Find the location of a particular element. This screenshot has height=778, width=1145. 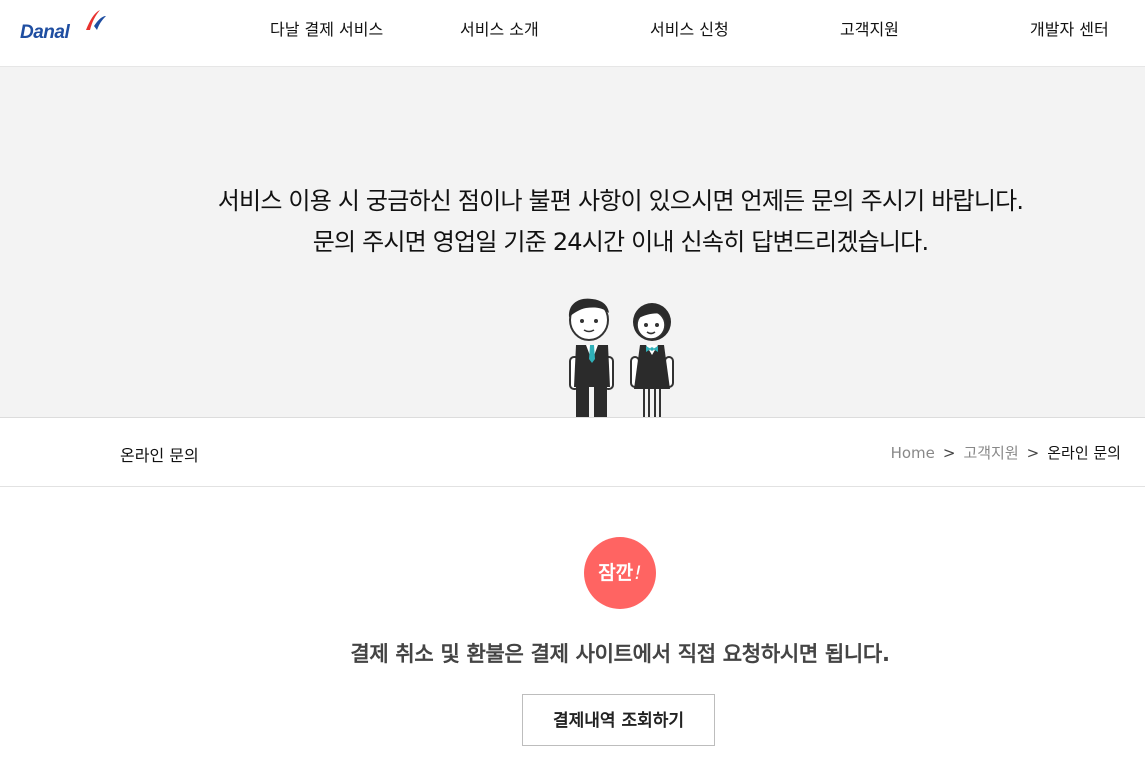

logo-text: Danal is located at coordinates (45, 32).